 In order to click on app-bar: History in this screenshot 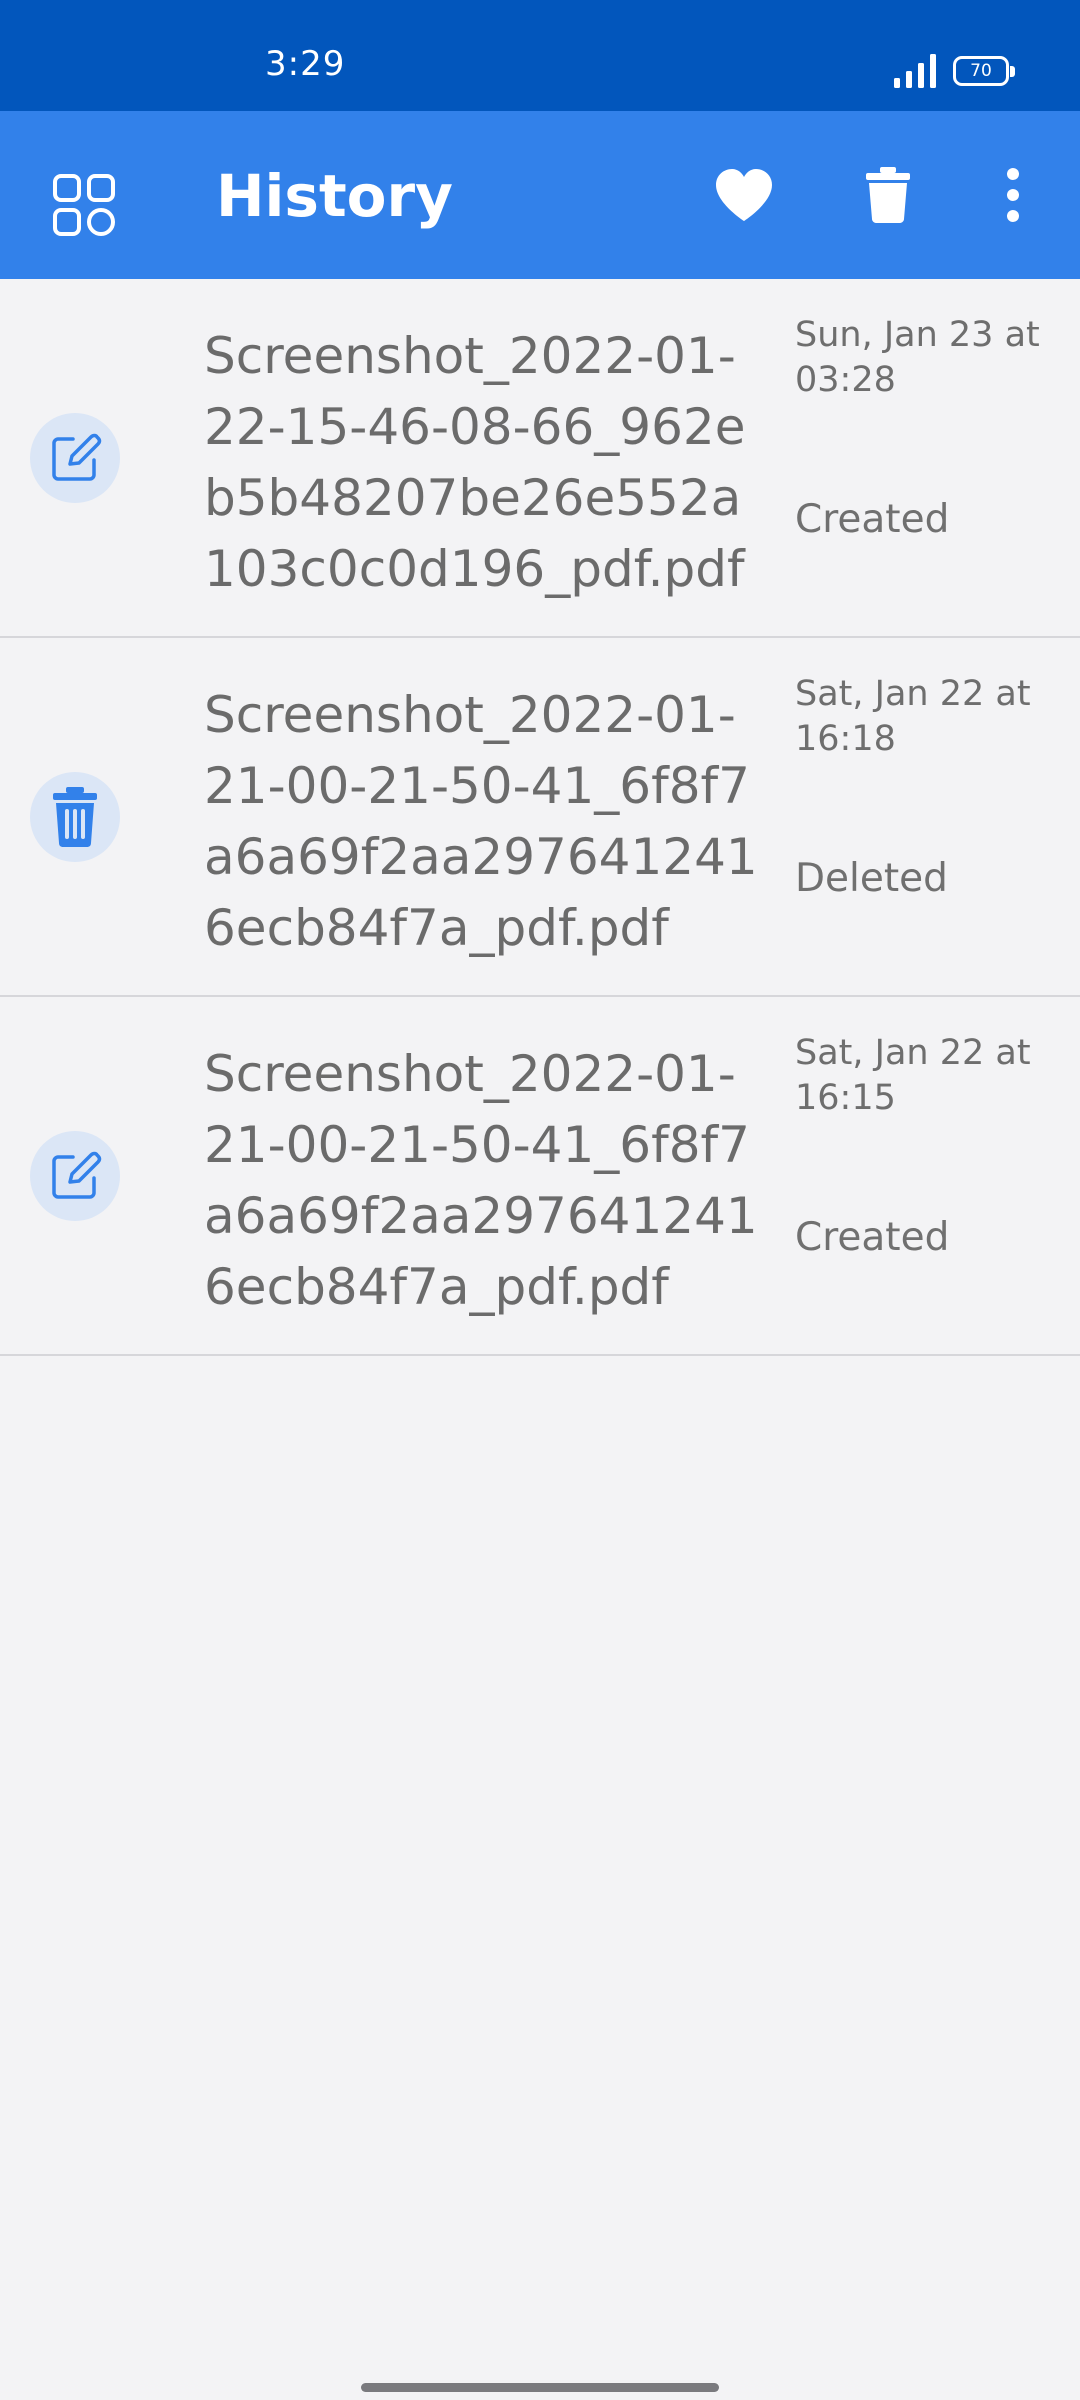, I will do `click(540, 195)`.